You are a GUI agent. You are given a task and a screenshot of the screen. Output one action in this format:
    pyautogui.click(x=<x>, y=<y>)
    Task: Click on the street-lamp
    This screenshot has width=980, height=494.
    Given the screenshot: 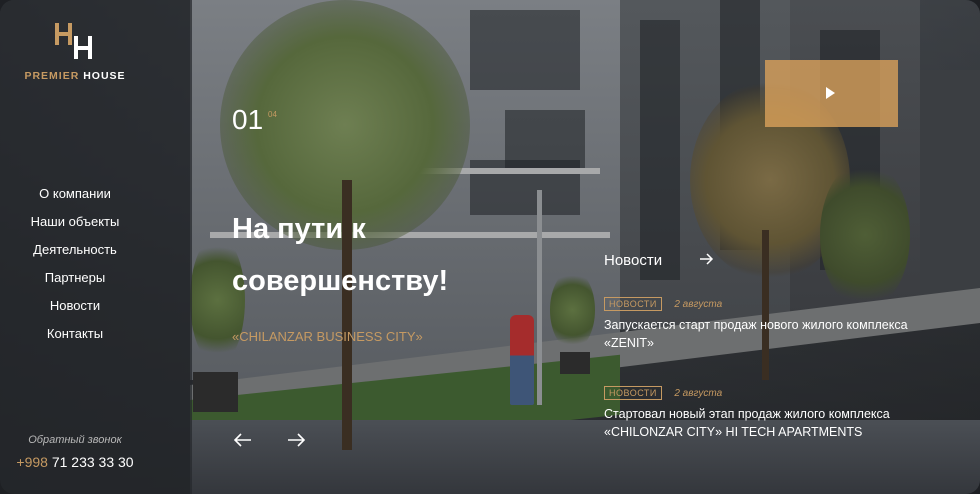 What is the action you would take?
    pyautogui.click(x=539, y=297)
    